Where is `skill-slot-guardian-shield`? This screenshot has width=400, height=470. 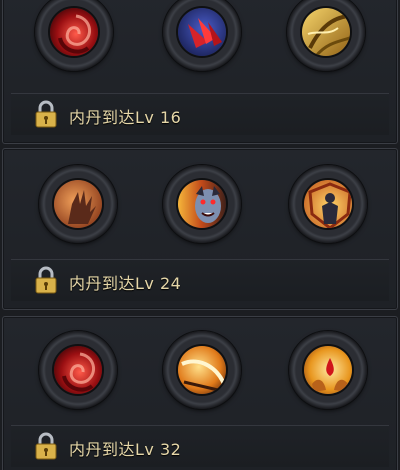
skill-slot-guardian-shield is located at coordinates (328, 204).